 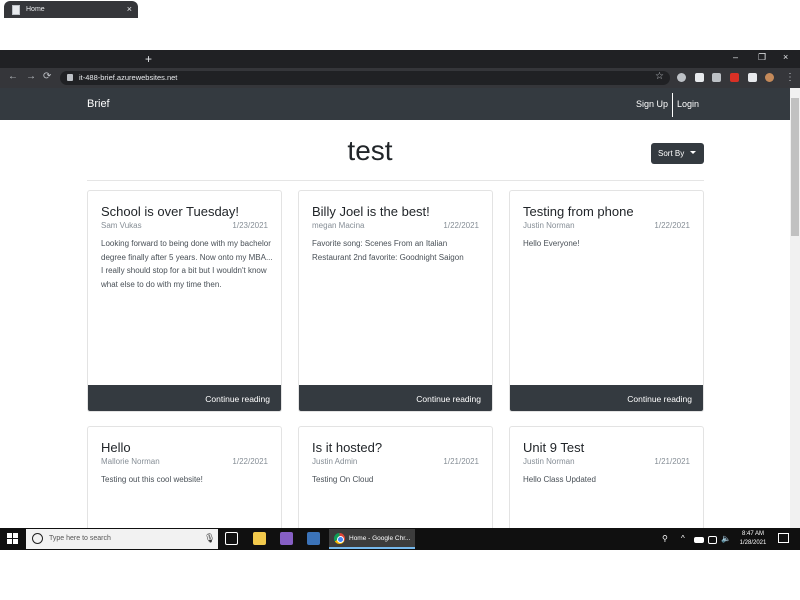 What do you see at coordinates (693, 152) in the screenshot?
I see `caret-down-icon` at bounding box center [693, 152].